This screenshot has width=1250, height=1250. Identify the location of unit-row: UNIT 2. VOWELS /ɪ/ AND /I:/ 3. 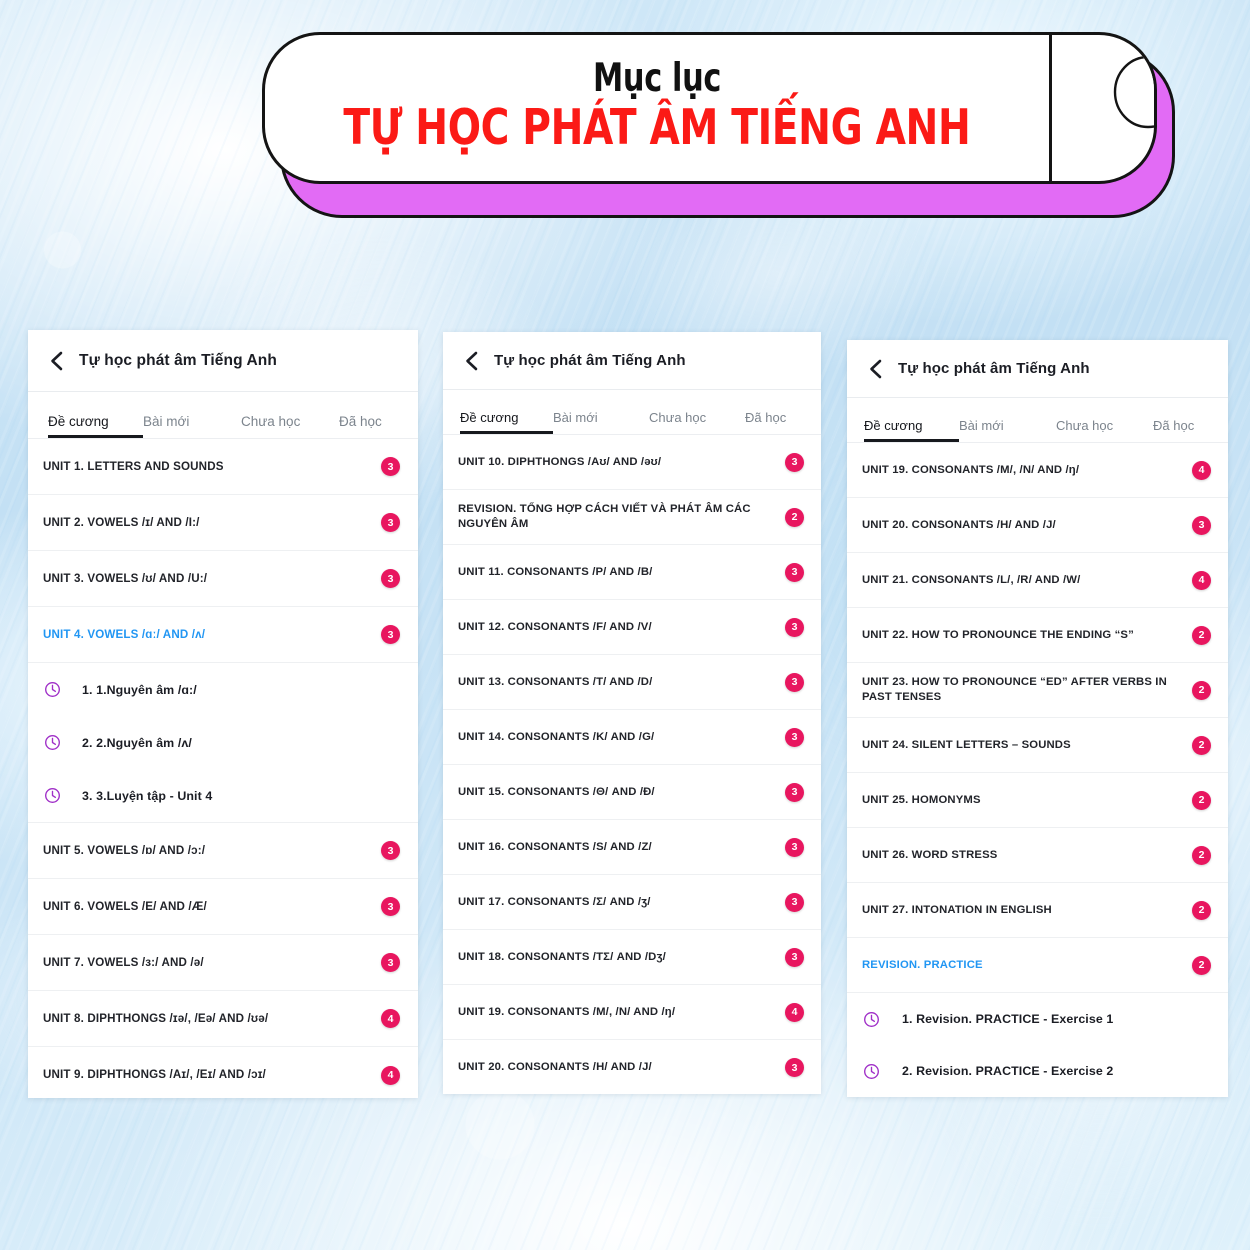
(223, 523).